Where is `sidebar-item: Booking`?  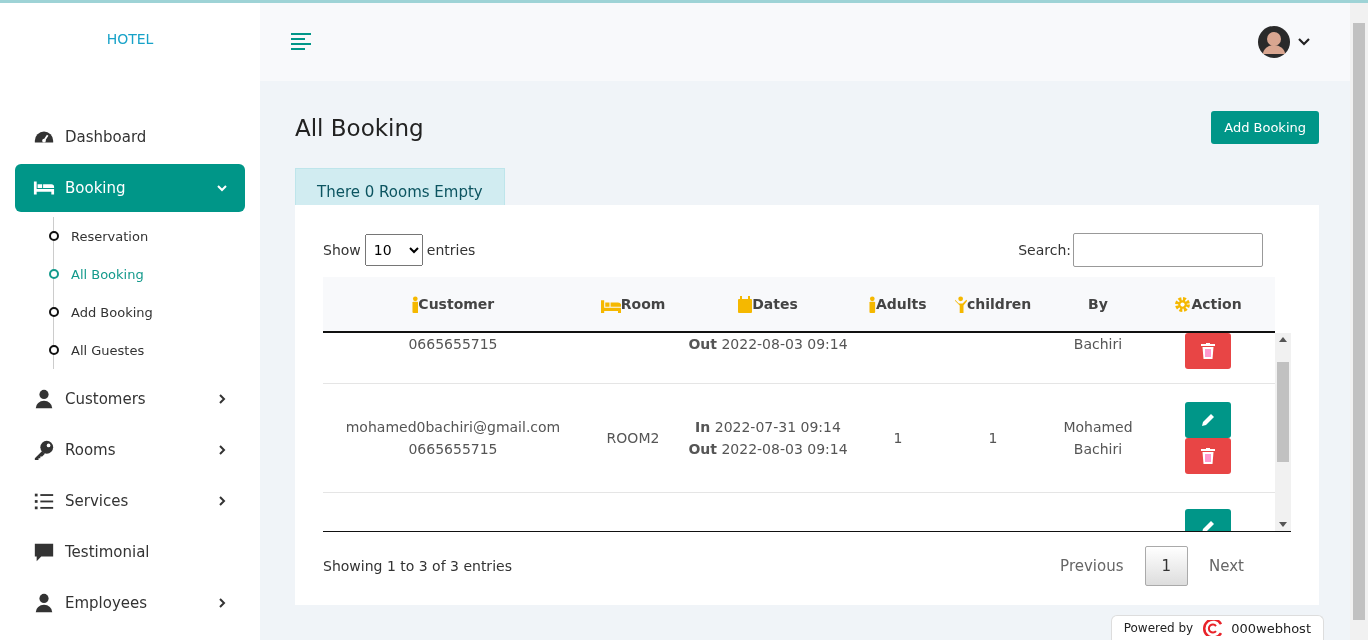
sidebar-item: Booking is located at coordinates (130, 188).